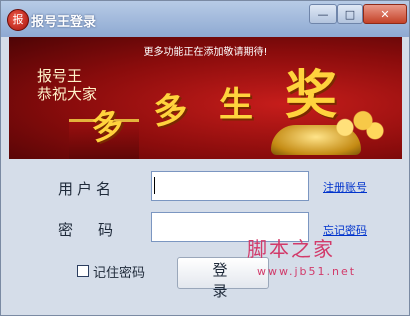 The image size is (410, 316). I want to click on password-label: 密码, so click(98, 230).